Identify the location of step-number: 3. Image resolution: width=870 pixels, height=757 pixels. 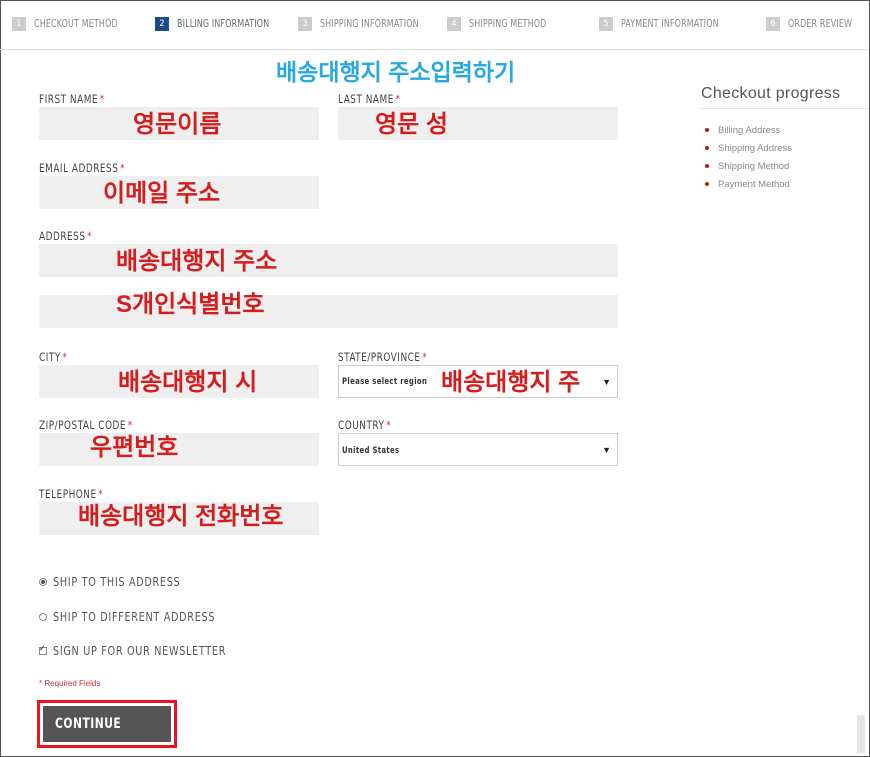
(305, 24).